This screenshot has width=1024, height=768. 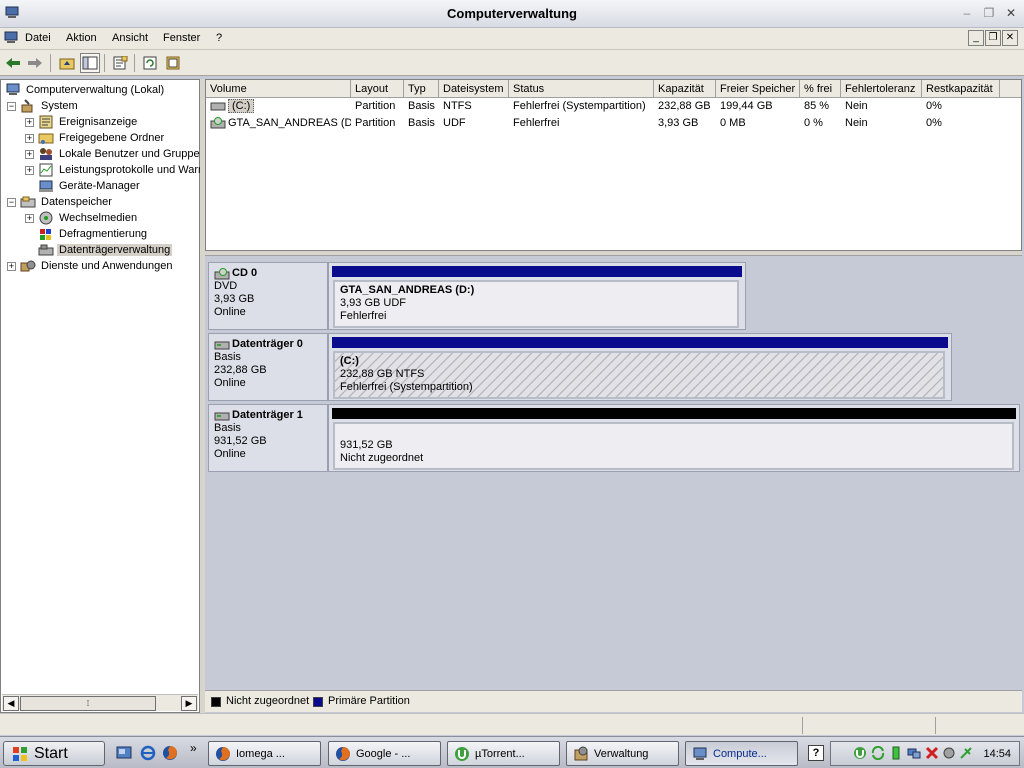 What do you see at coordinates (733, 123) in the screenshot?
I see `table-cell: 0 MB` at bounding box center [733, 123].